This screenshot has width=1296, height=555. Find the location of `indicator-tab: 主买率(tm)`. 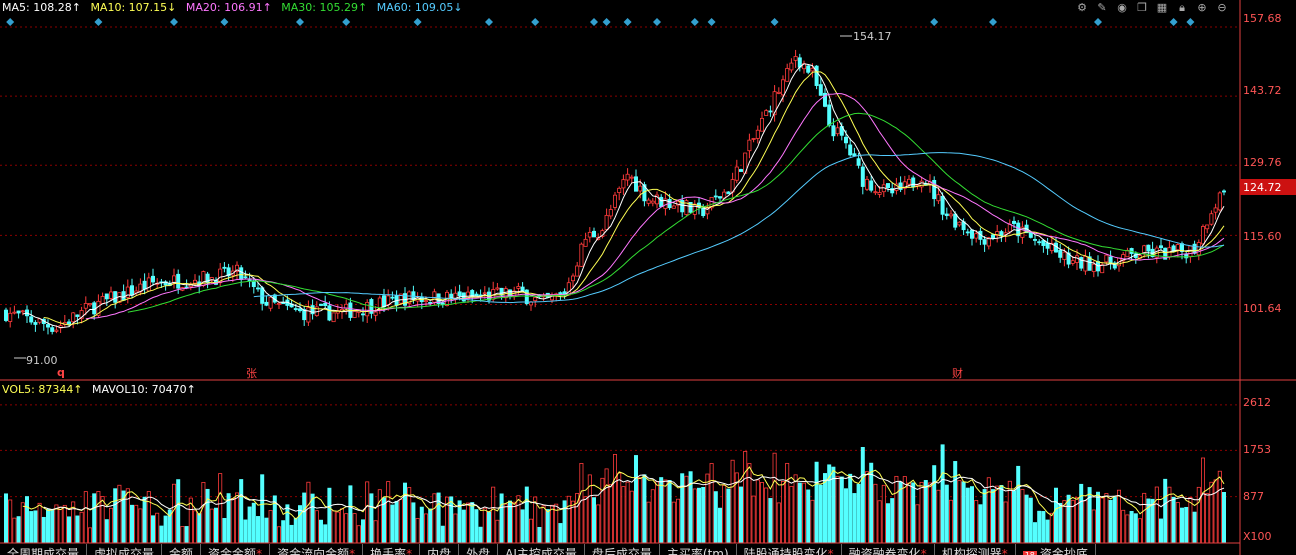

indicator-tab: 主买率(tm) is located at coordinates (698, 549).